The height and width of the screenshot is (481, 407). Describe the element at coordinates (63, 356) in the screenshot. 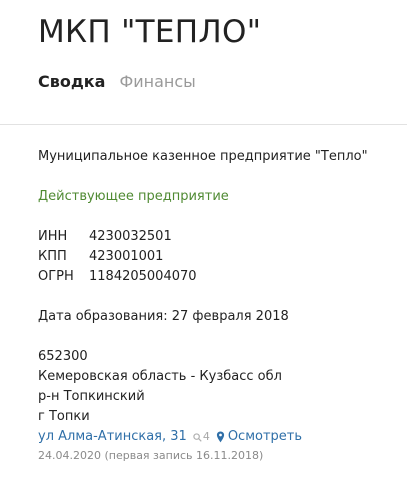

I see `address-postcode: 652300` at that location.